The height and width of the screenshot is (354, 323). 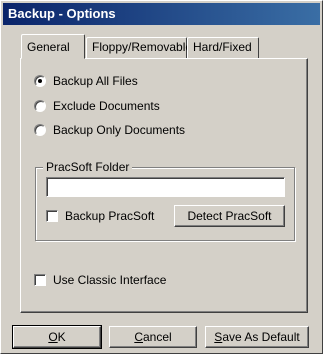 I want to click on tab-general: General, so click(x=53, y=46).